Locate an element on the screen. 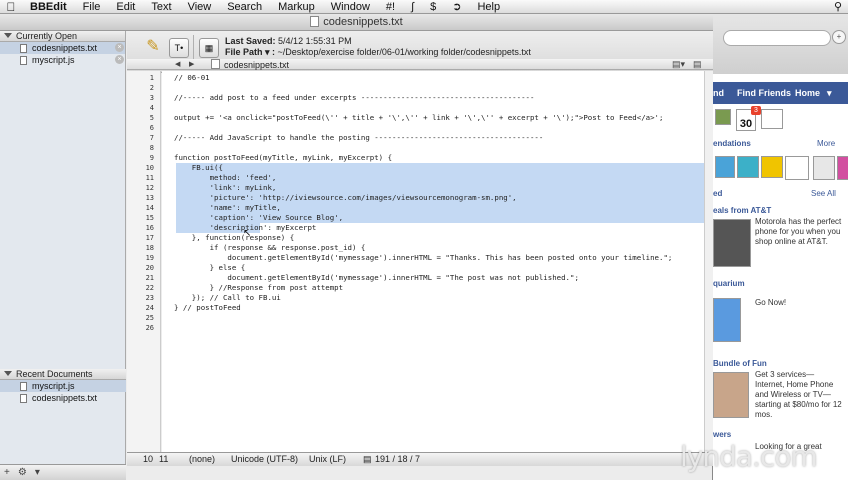 This screenshot has height=480, width=848. line-endings-popup: Unix (LF) is located at coordinates (327, 459).